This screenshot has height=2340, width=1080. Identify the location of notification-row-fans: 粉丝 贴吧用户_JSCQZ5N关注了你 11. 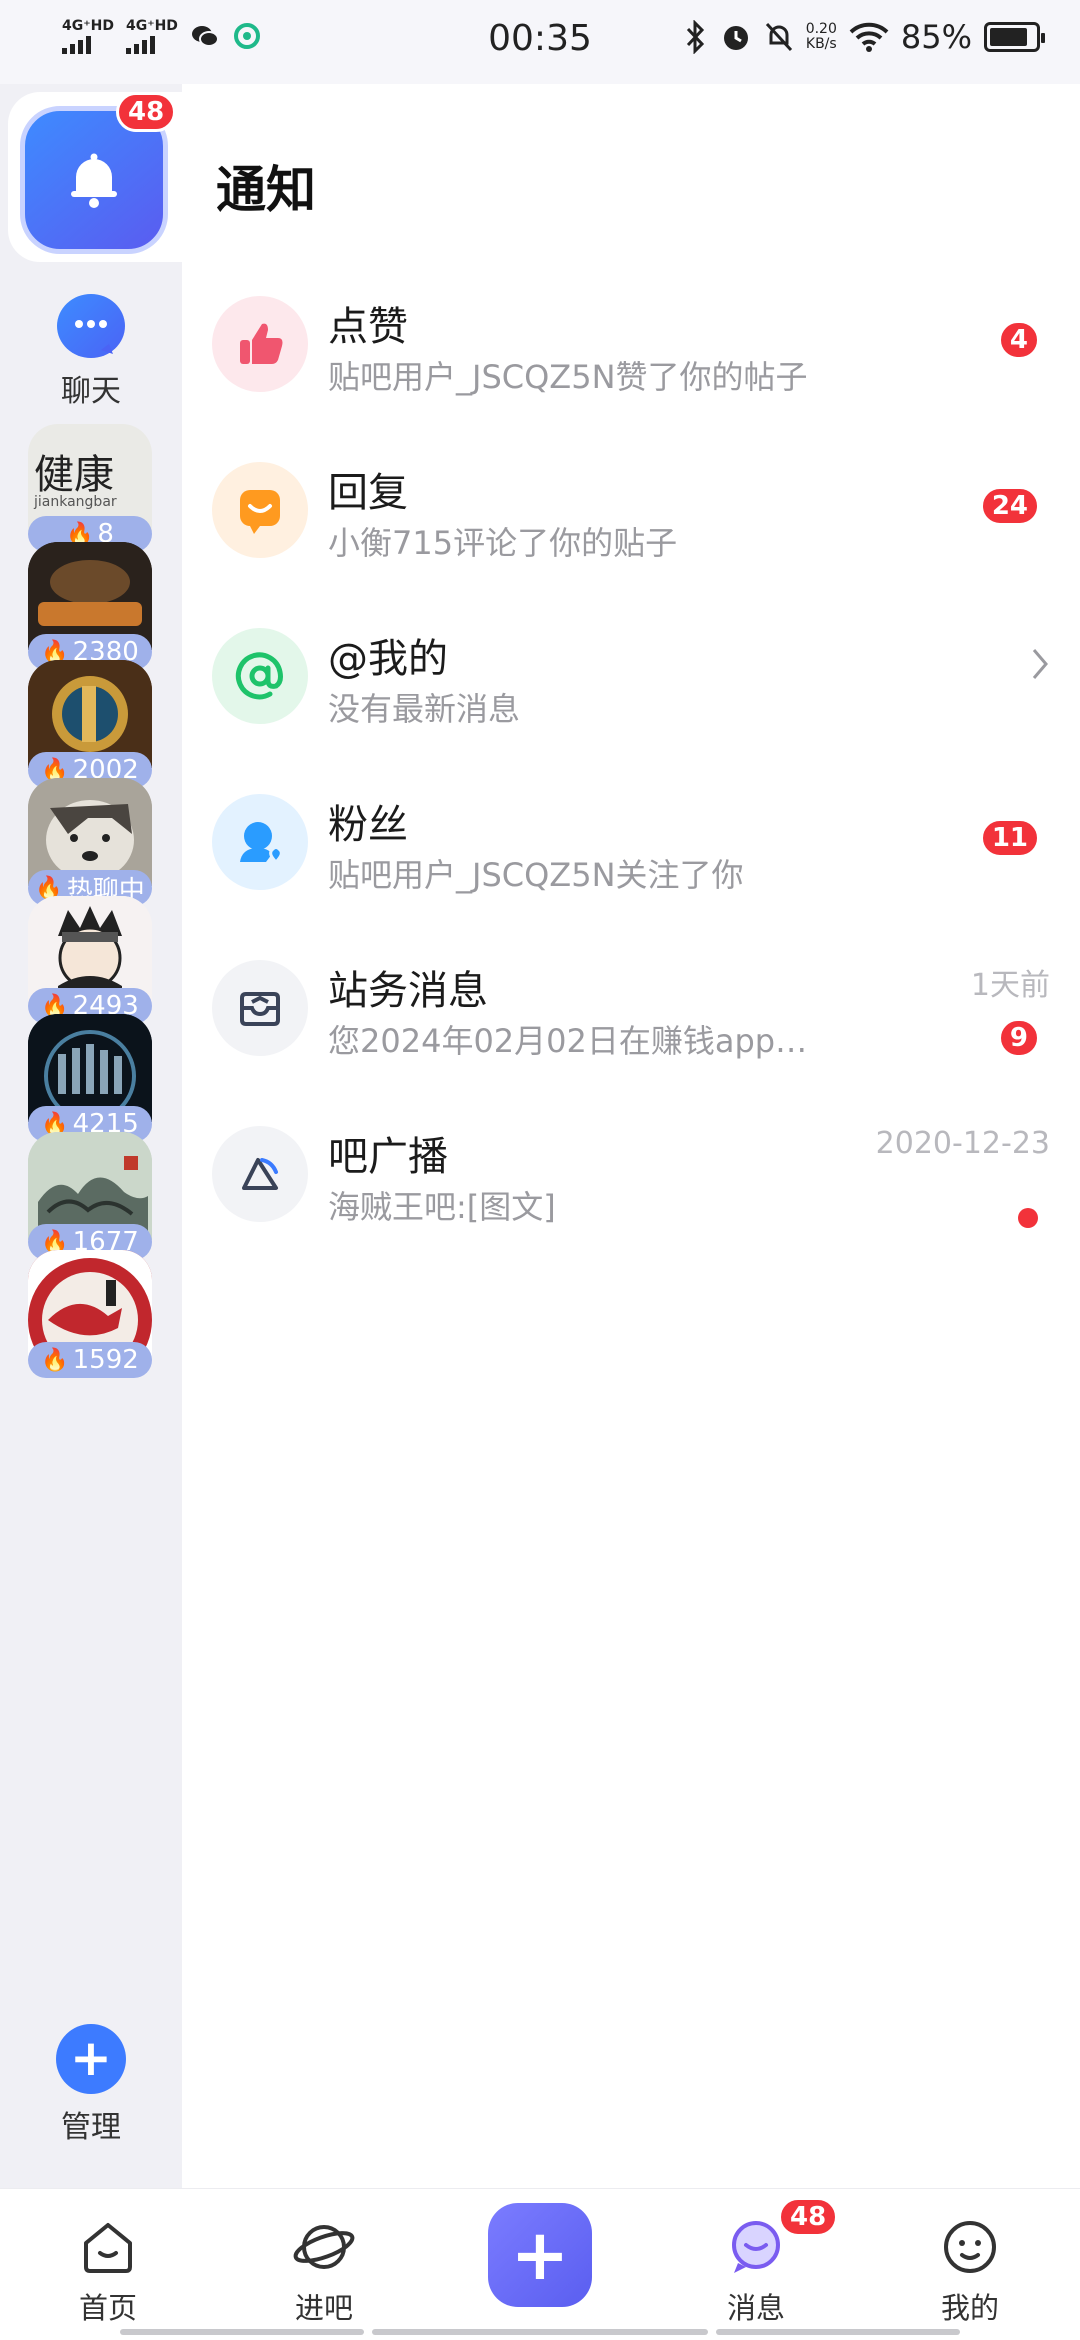
(631, 853).